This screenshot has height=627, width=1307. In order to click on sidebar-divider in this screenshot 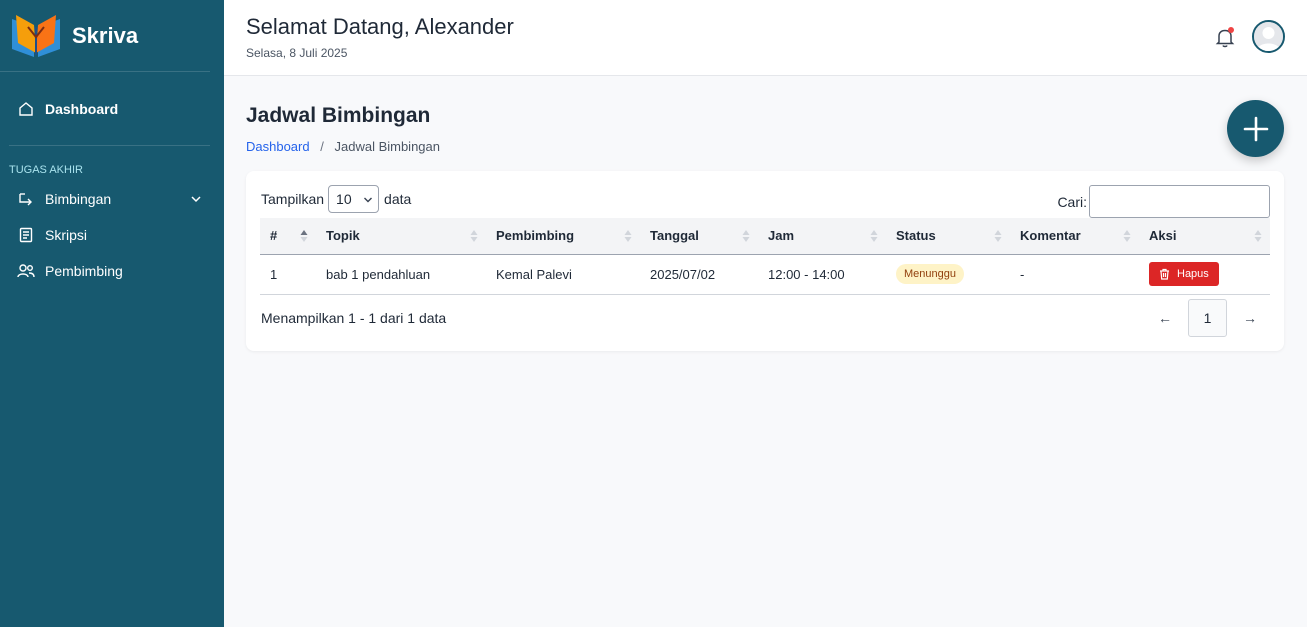, I will do `click(109, 145)`.